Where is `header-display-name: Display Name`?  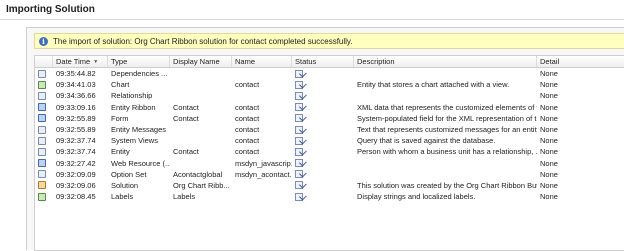 header-display-name: Display Name is located at coordinates (201, 61).